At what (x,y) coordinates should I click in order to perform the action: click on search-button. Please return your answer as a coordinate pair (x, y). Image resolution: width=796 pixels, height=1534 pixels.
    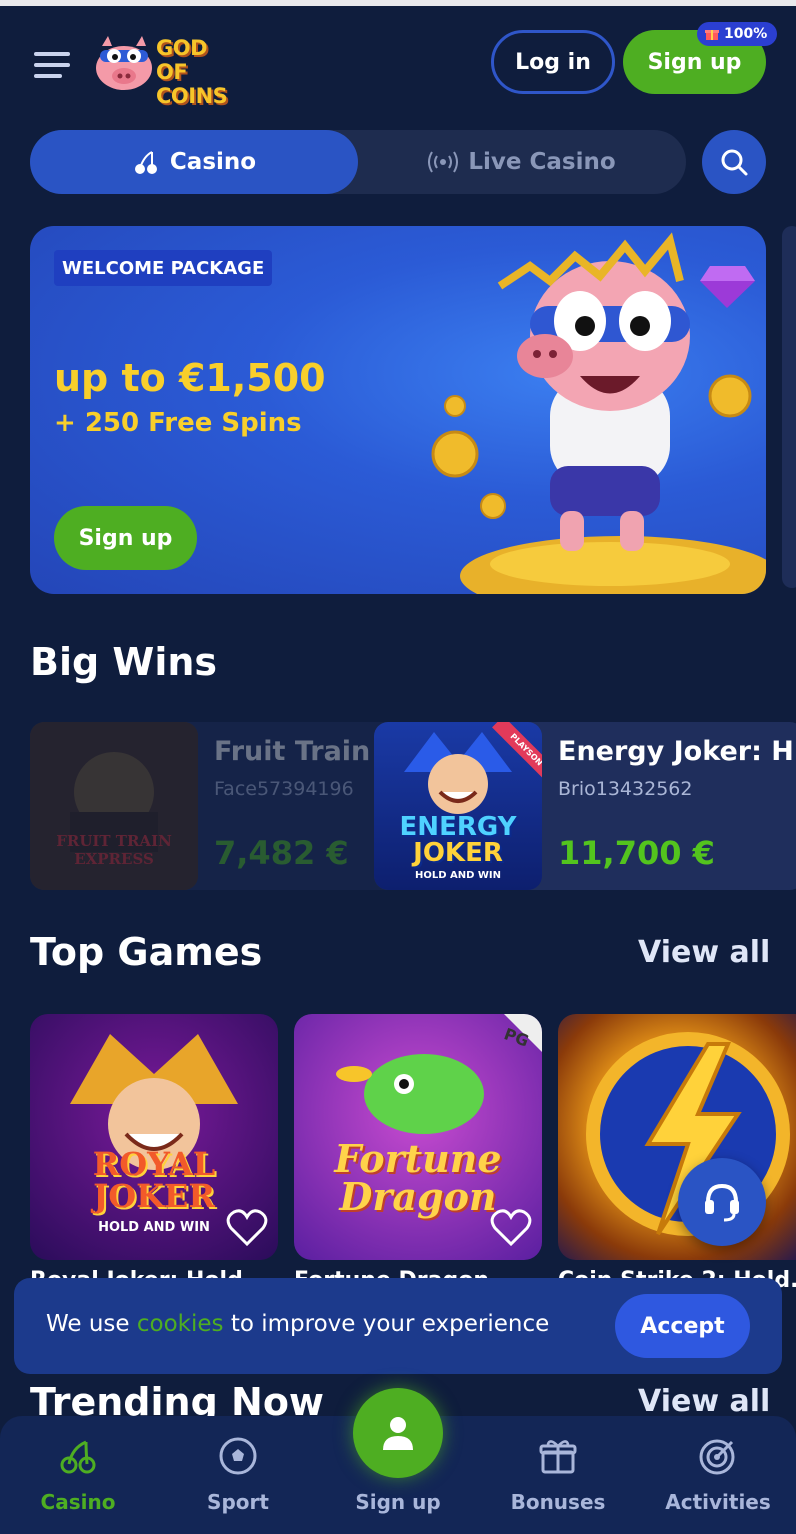
    Looking at the image, I should click on (734, 162).